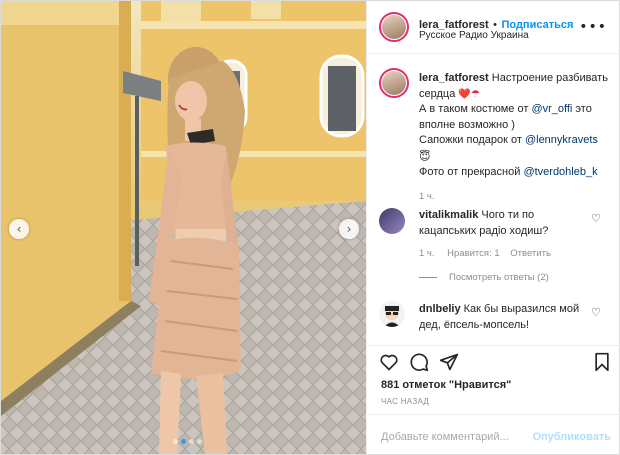  I want to click on caption-text: это, so click(582, 109).